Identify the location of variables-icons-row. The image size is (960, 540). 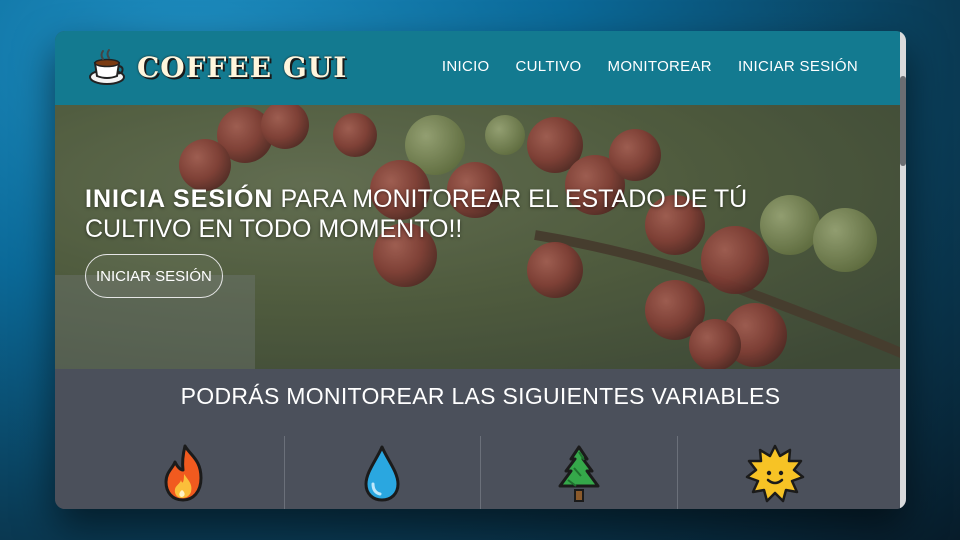
(480, 472).